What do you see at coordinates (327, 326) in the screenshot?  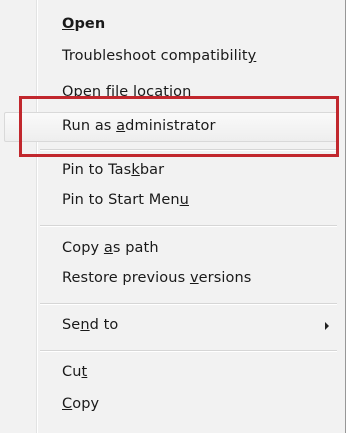 I see `submenu-arrow-icon` at bounding box center [327, 326].